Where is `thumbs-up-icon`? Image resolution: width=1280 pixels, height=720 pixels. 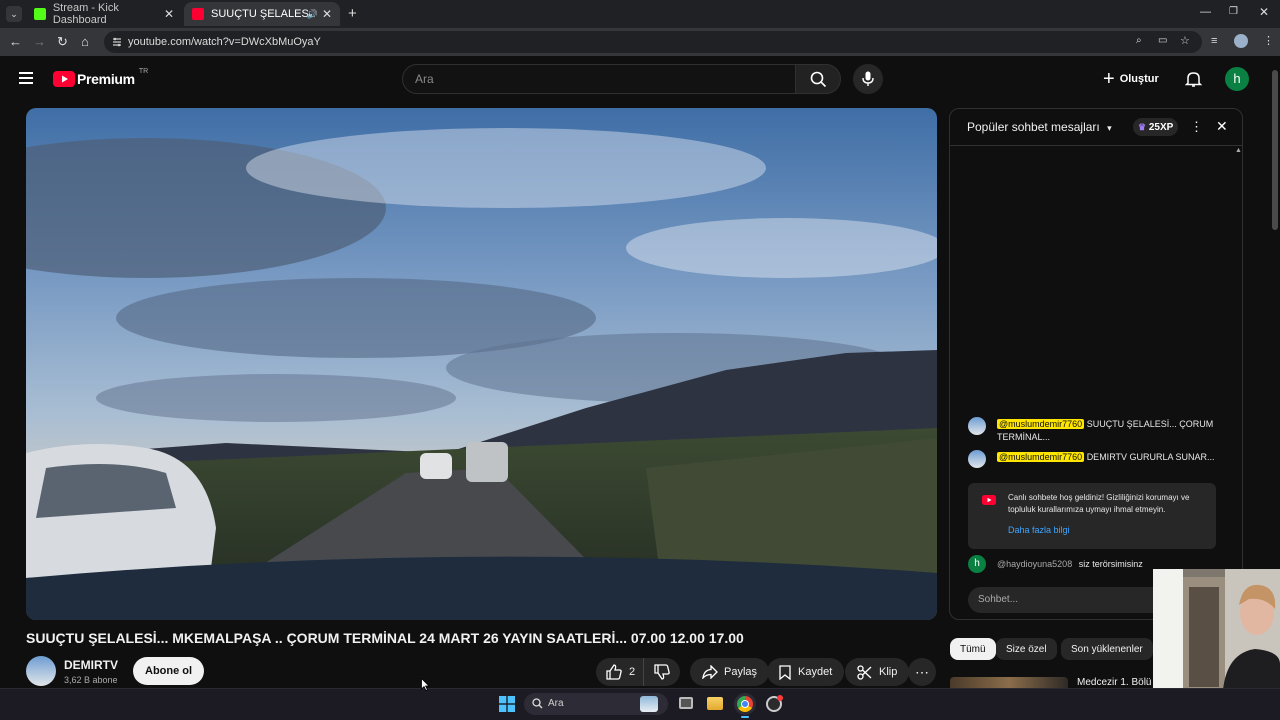
thumbs-up-icon is located at coordinates (614, 672).